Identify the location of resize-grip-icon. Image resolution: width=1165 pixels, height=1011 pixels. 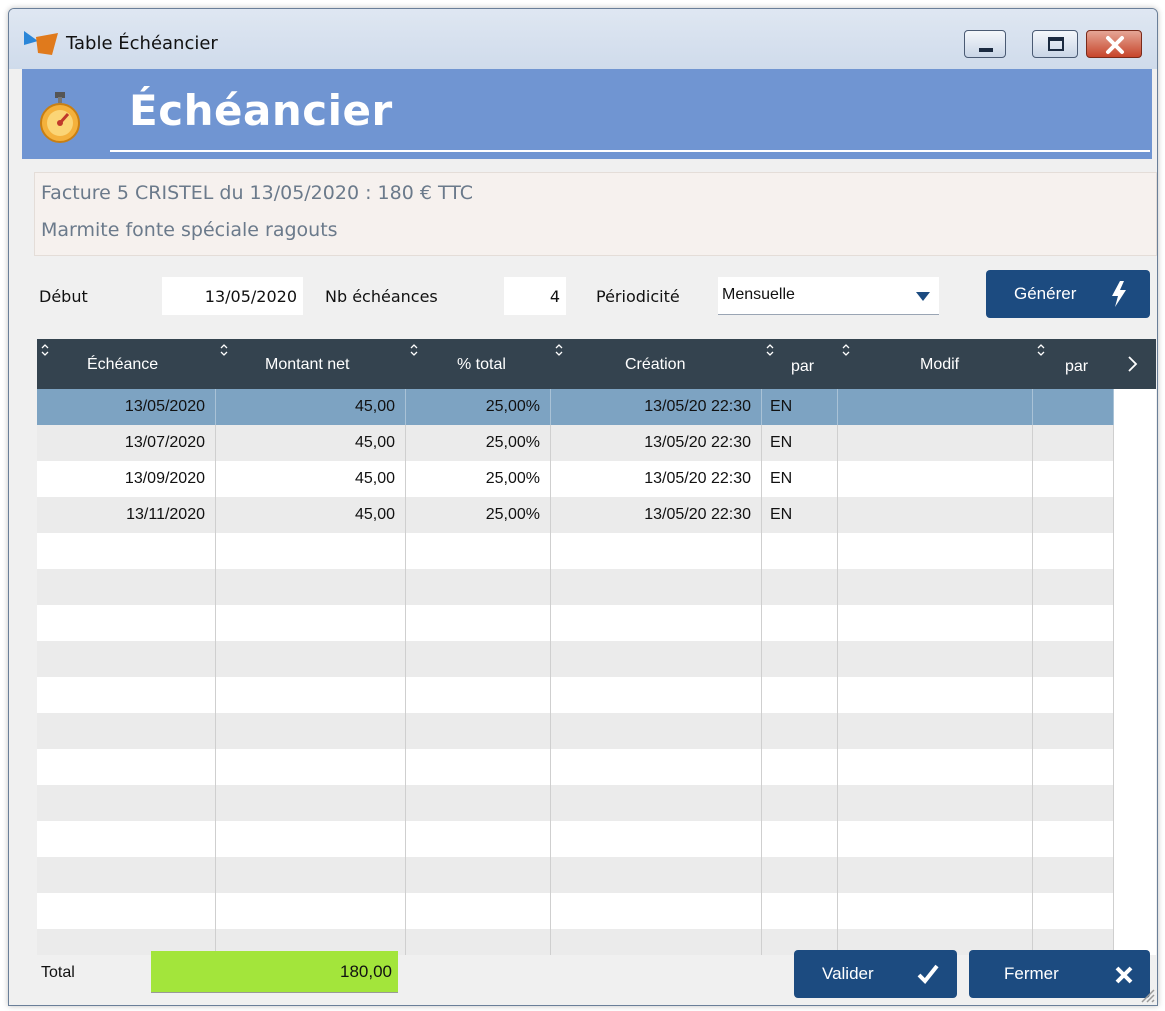
(1146, 994).